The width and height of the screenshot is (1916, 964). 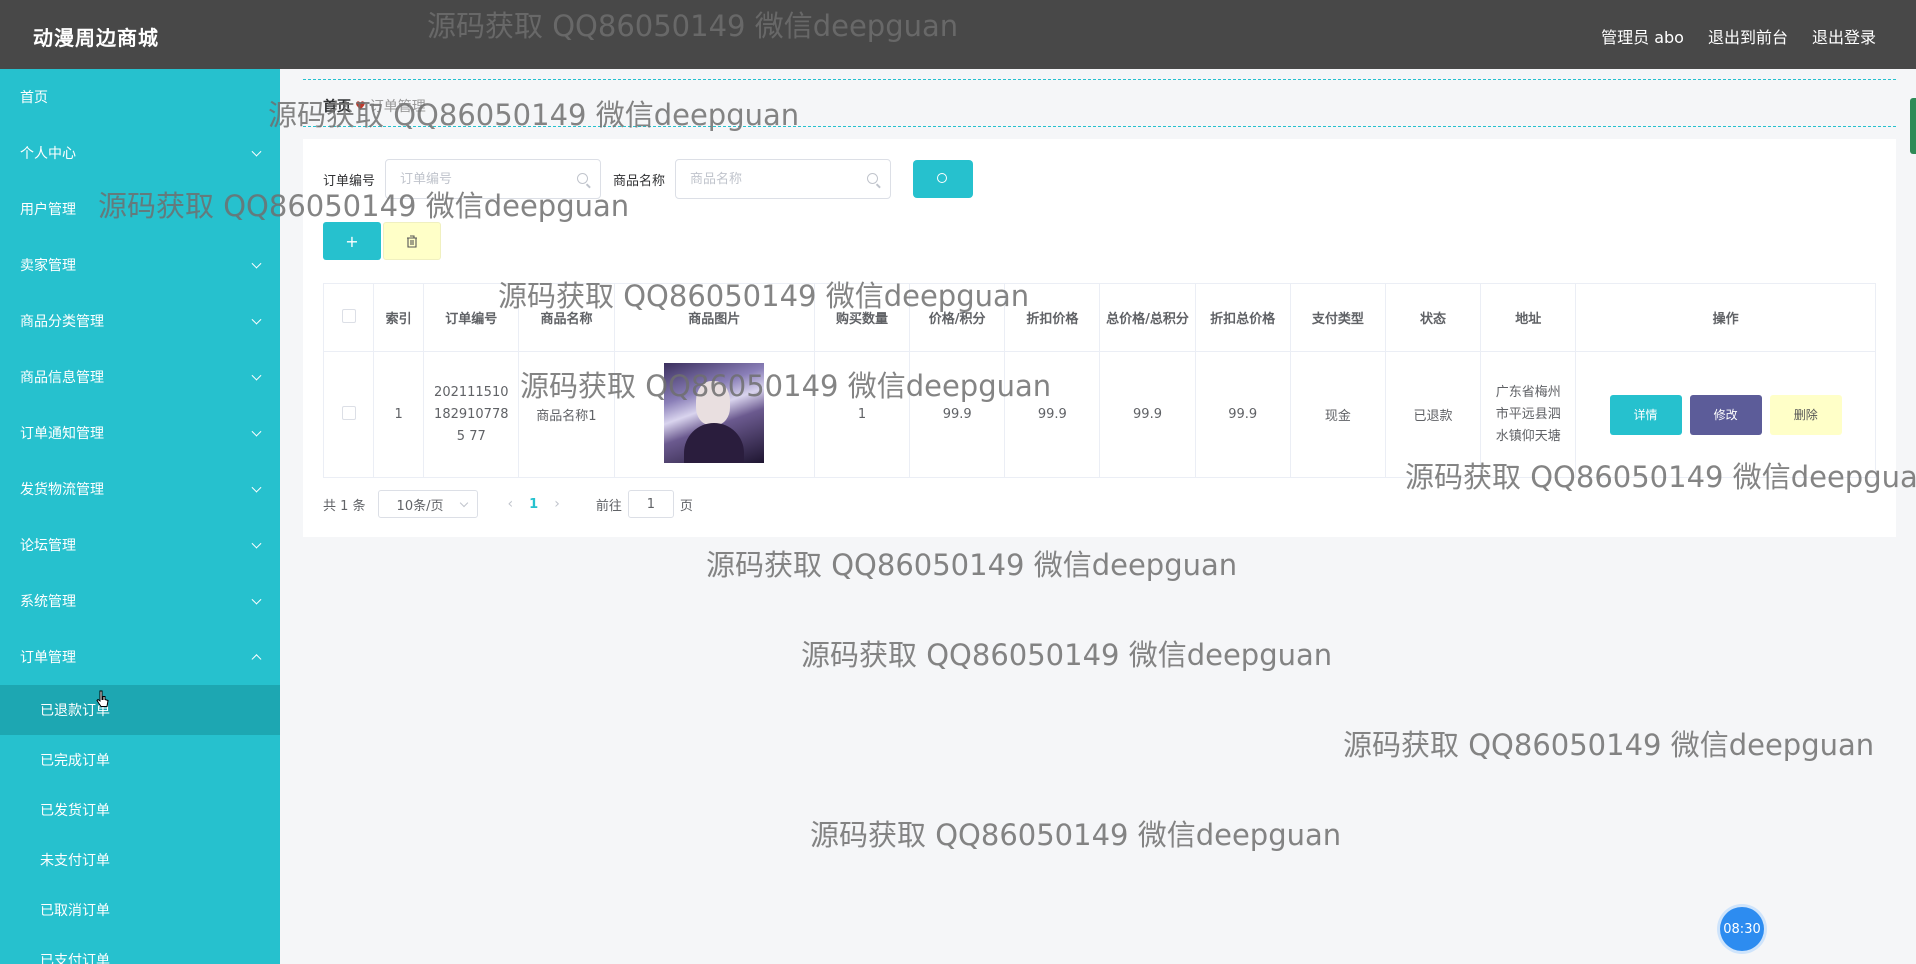 I want to click on sidebar-item-order-notice: 订单通知管理, so click(x=140, y=433).